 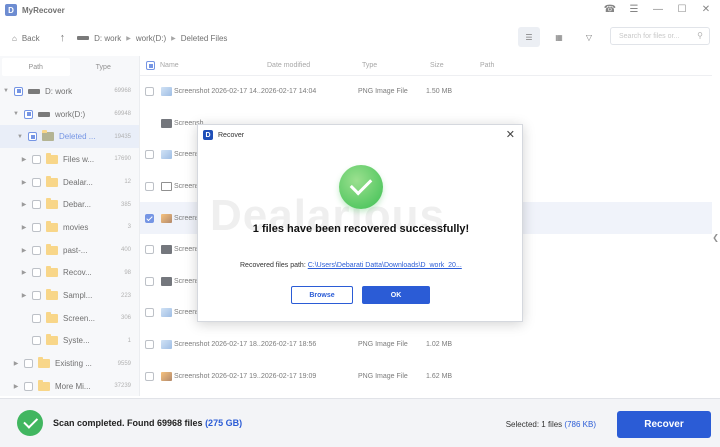 I want to click on dialog-header: D Recover ✕, so click(x=360, y=135).